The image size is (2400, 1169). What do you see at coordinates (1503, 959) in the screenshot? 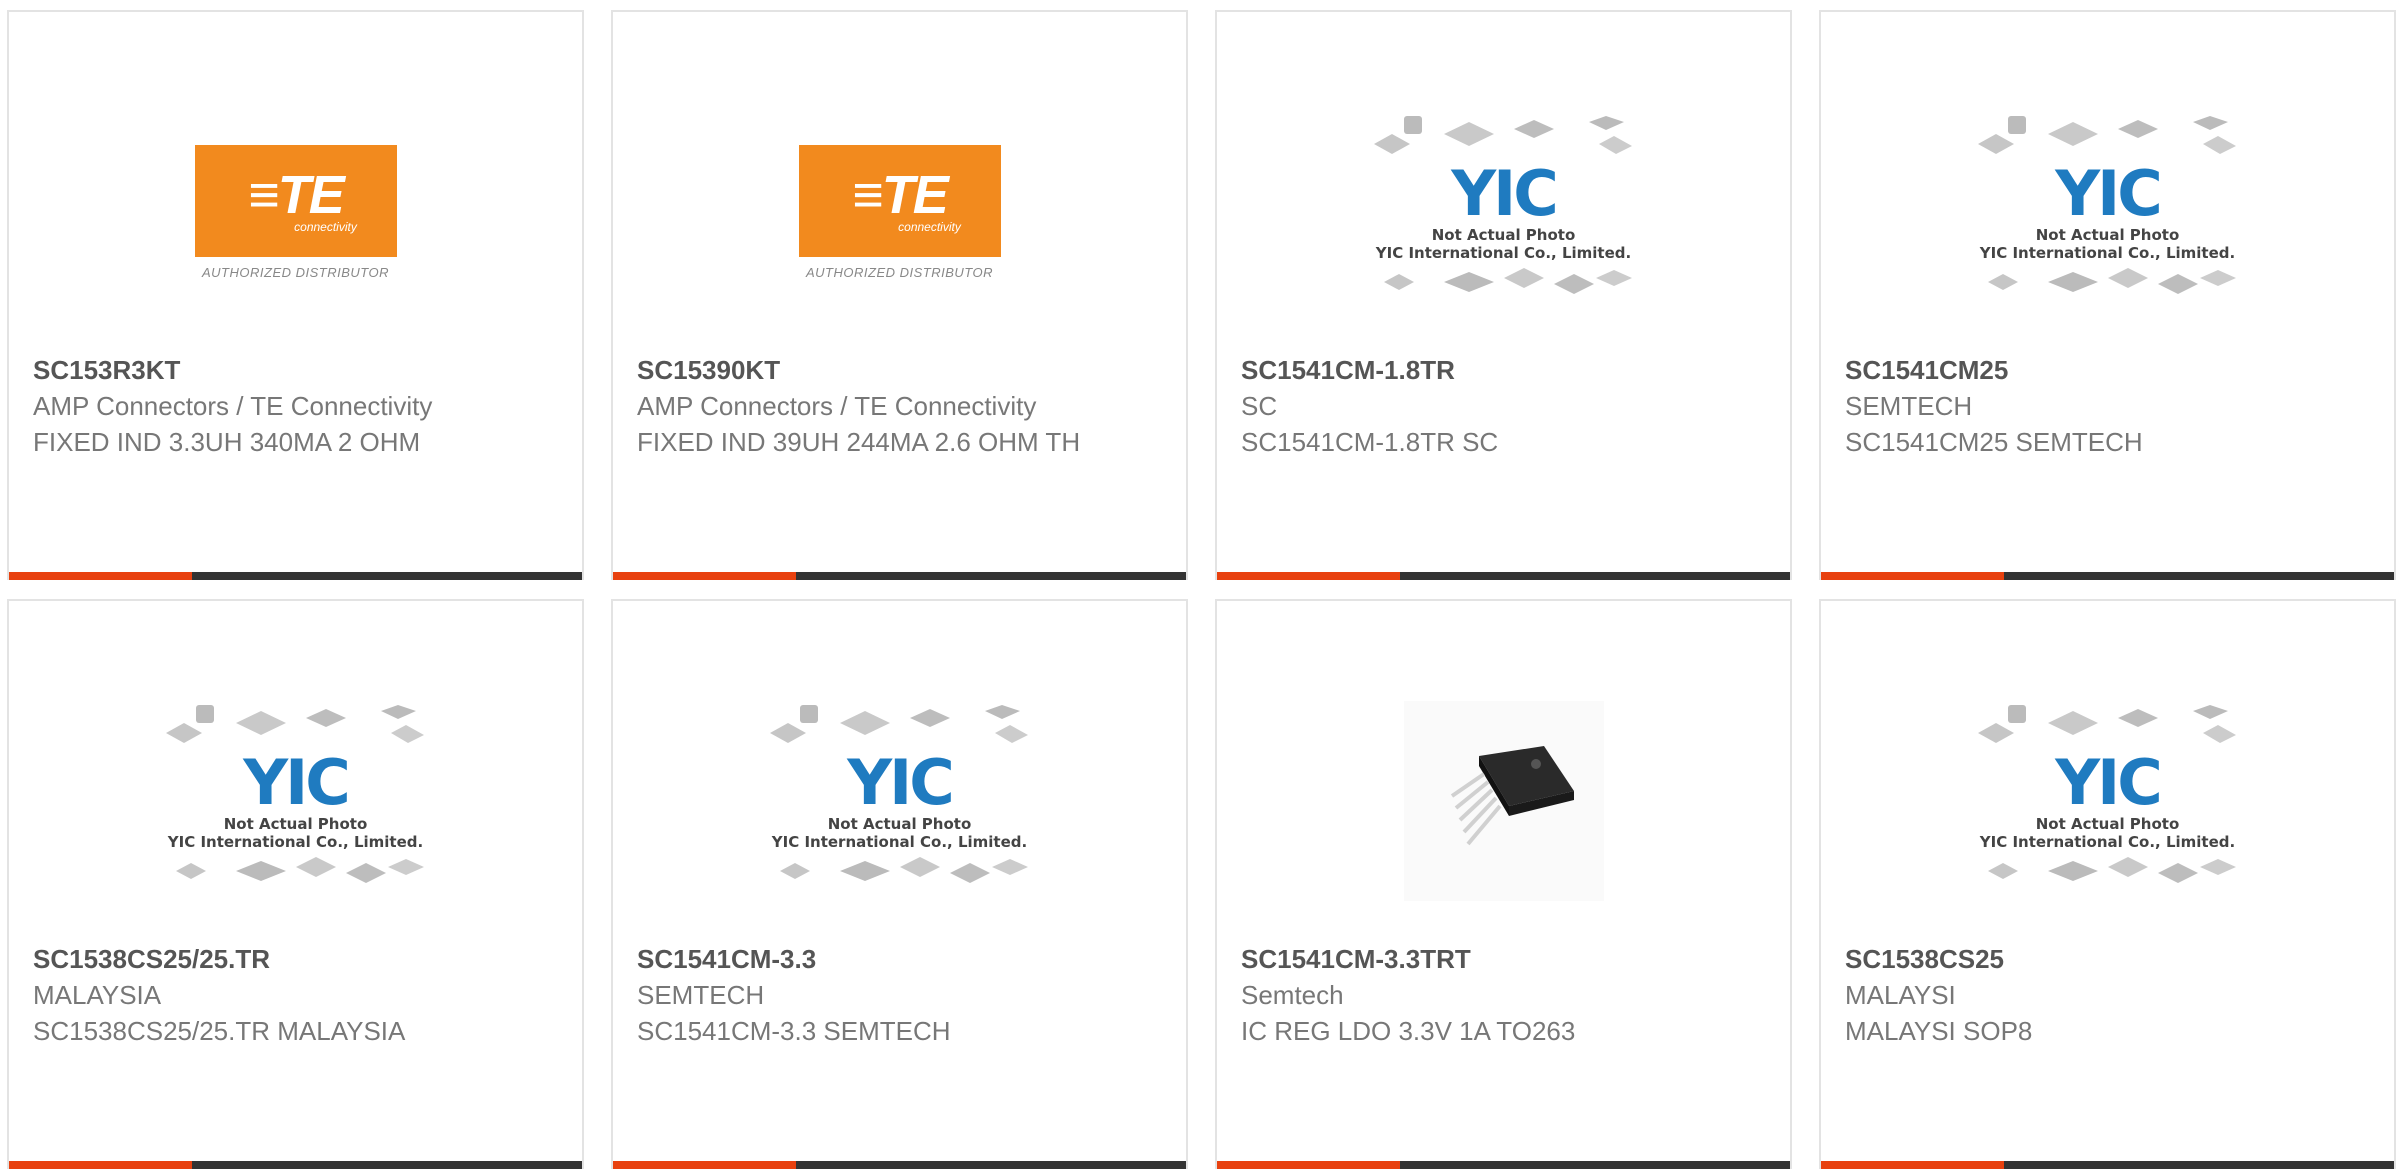
I see `part-number-link: SC1541CM-3.3TRT` at bounding box center [1503, 959].